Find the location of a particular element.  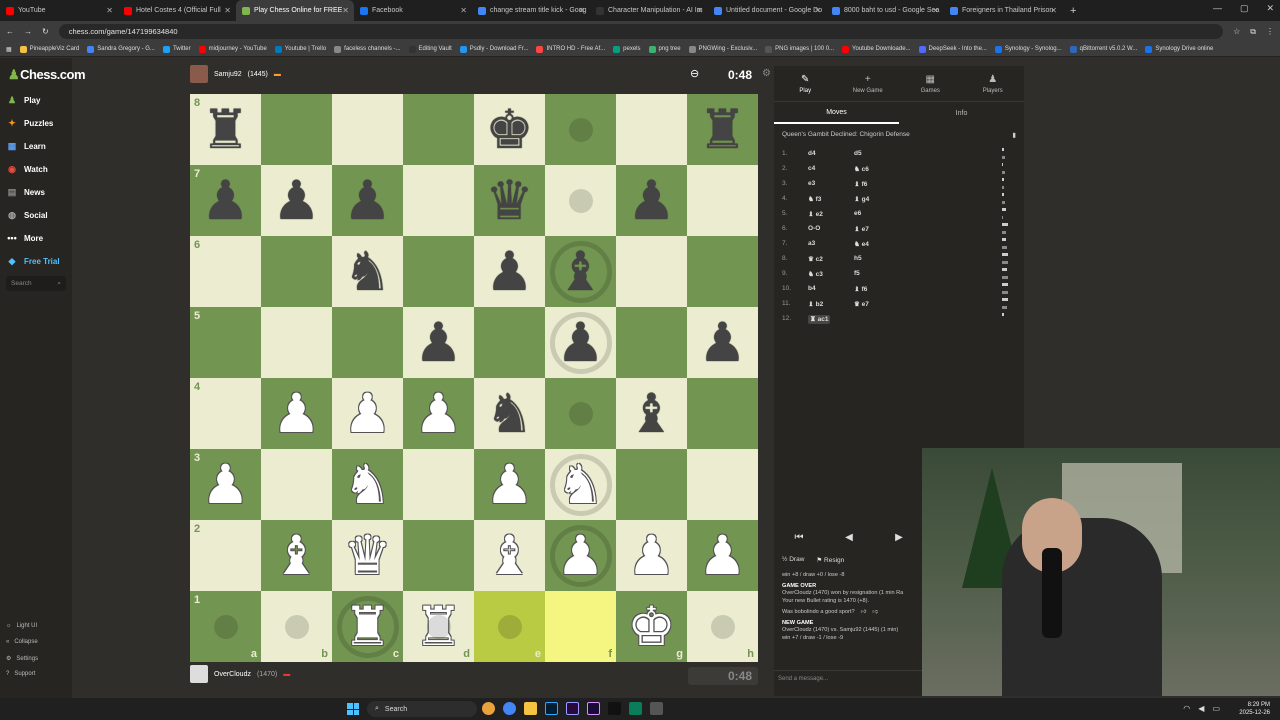

square-c8 is located at coordinates (367, 129).